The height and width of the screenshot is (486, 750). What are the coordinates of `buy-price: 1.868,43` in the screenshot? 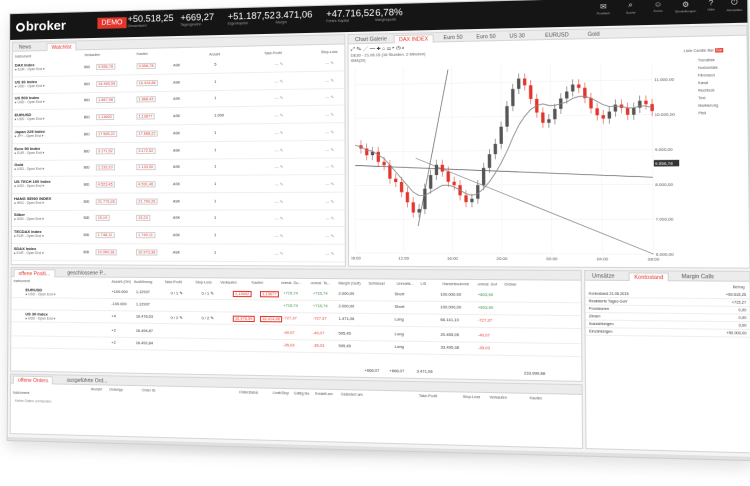 It's located at (146, 99).